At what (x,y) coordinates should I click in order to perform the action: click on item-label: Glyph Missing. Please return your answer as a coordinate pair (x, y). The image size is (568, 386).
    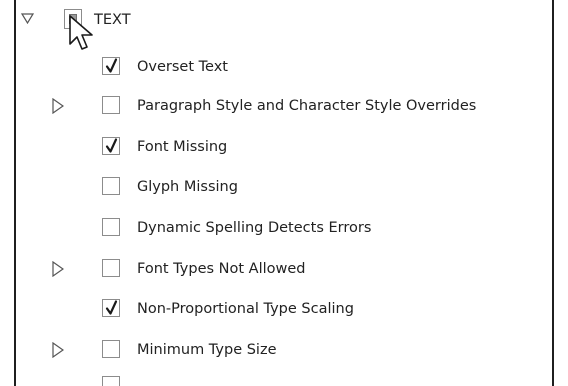
    Looking at the image, I should click on (187, 187).